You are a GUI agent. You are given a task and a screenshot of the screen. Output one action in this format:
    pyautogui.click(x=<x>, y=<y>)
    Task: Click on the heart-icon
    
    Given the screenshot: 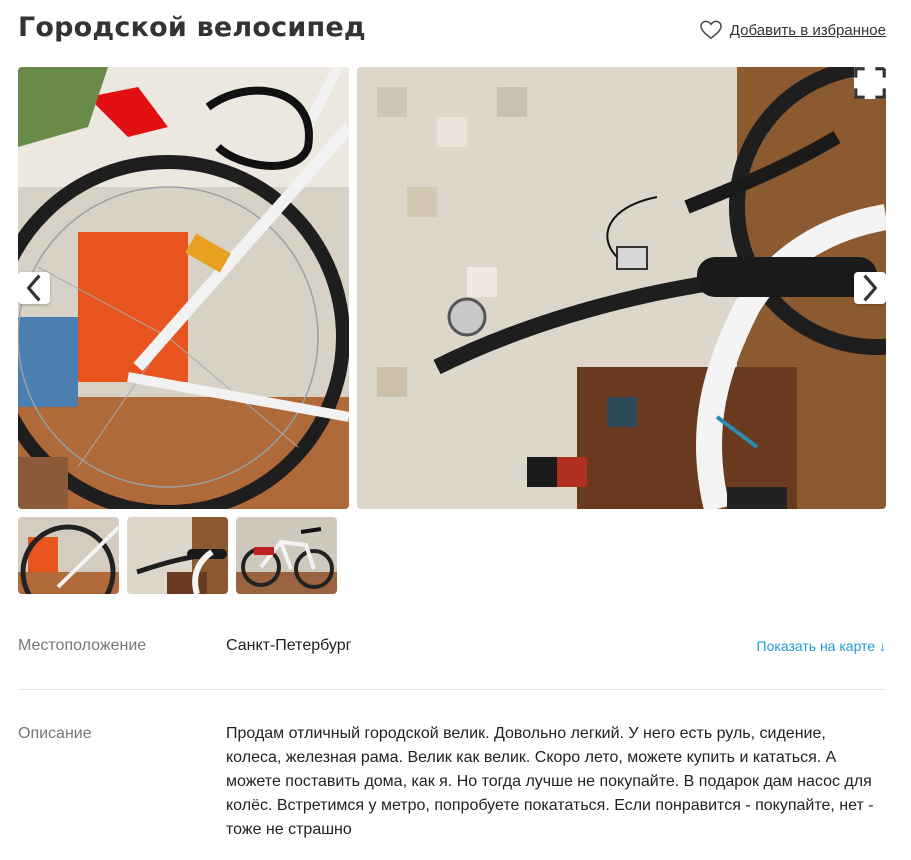 What is the action you would take?
    pyautogui.click(x=711, y=30)
    